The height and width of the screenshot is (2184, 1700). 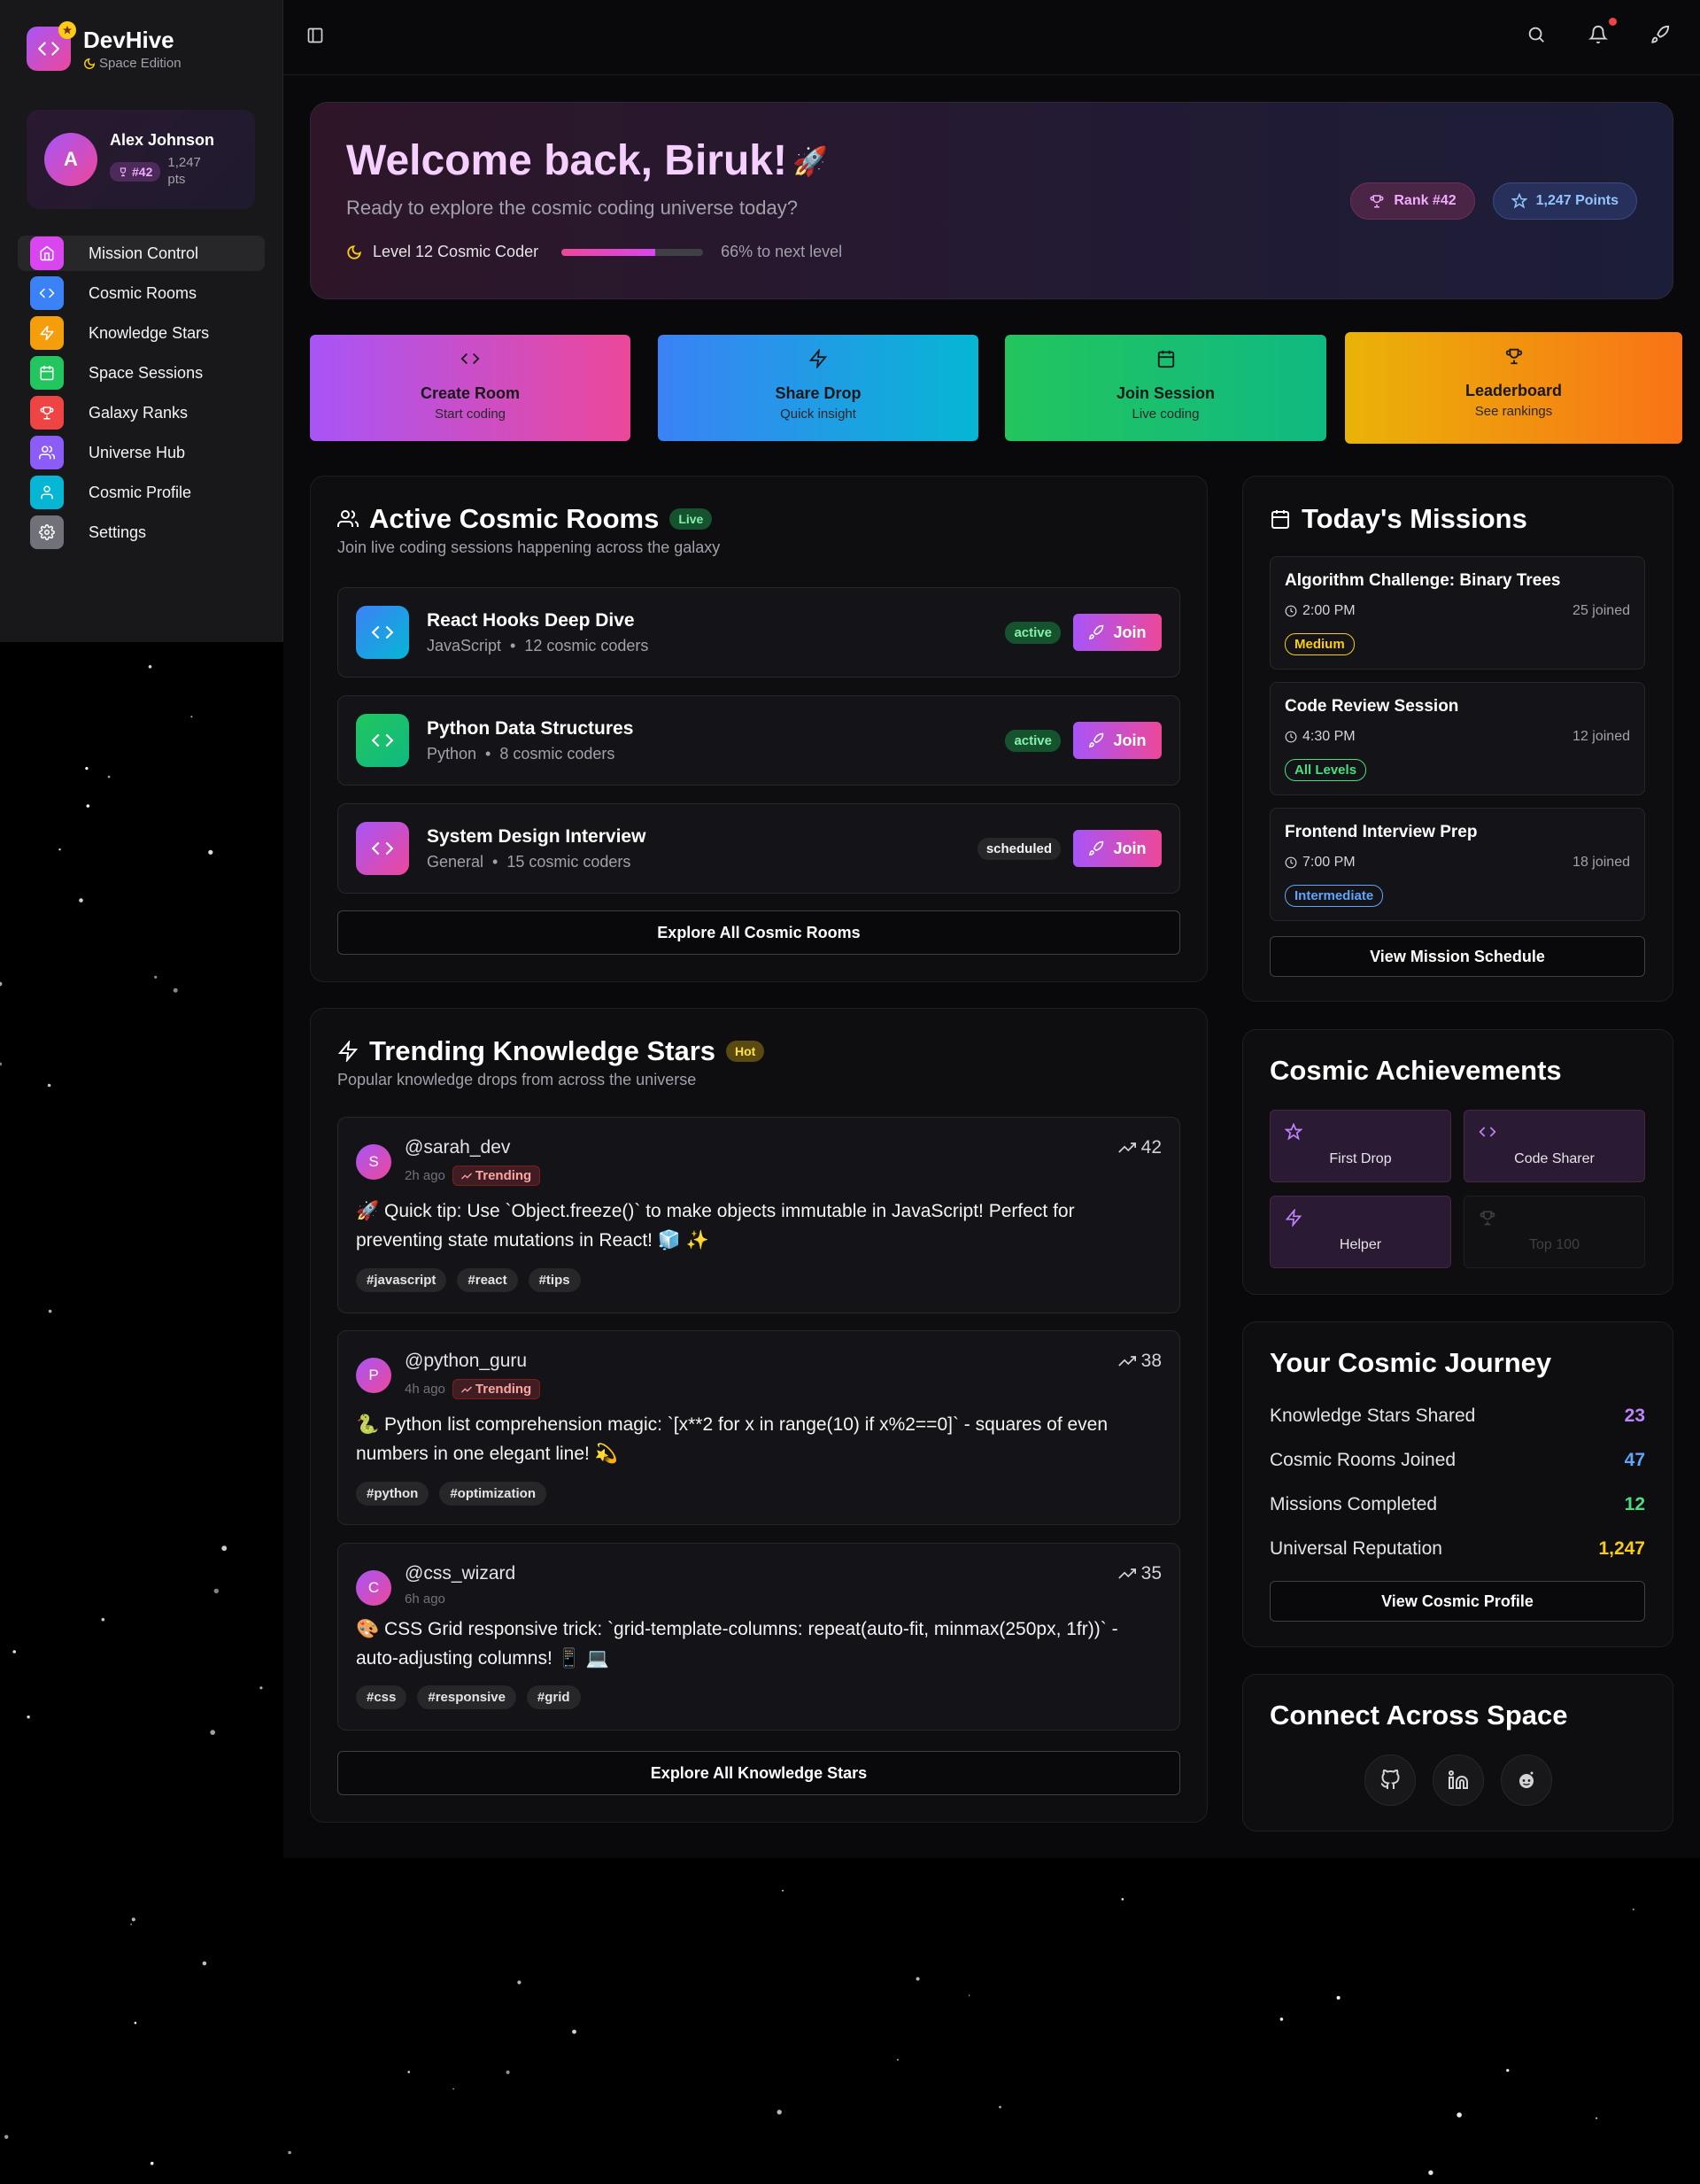 I want to click on view-mission-schedule-button: View Mission Schedule, so click(x=1457, y=956).